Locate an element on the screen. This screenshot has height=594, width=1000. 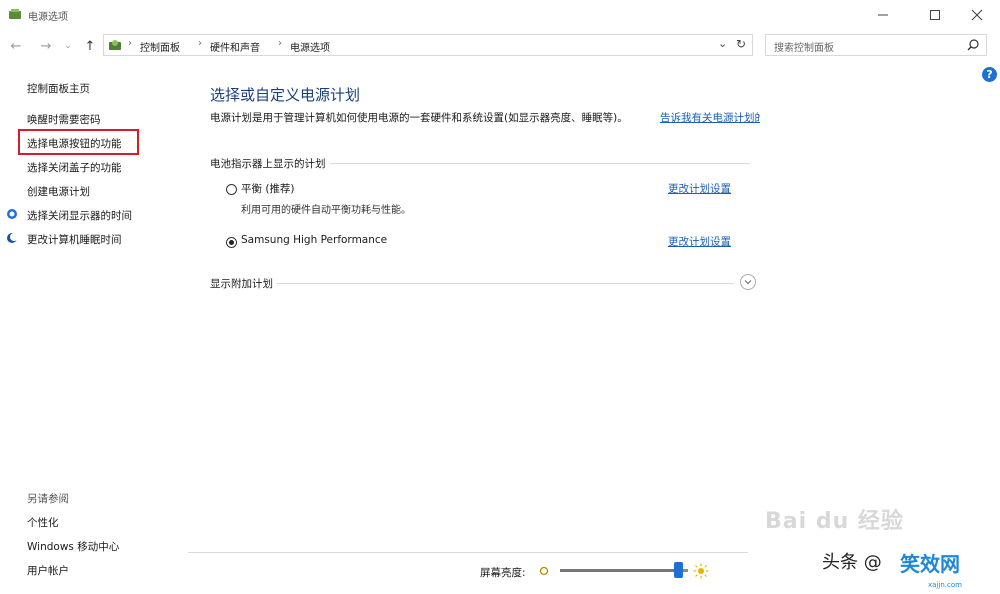
breadcrumb-hardware-sound: 硬件和声音 is located at coordinates (235, 46).